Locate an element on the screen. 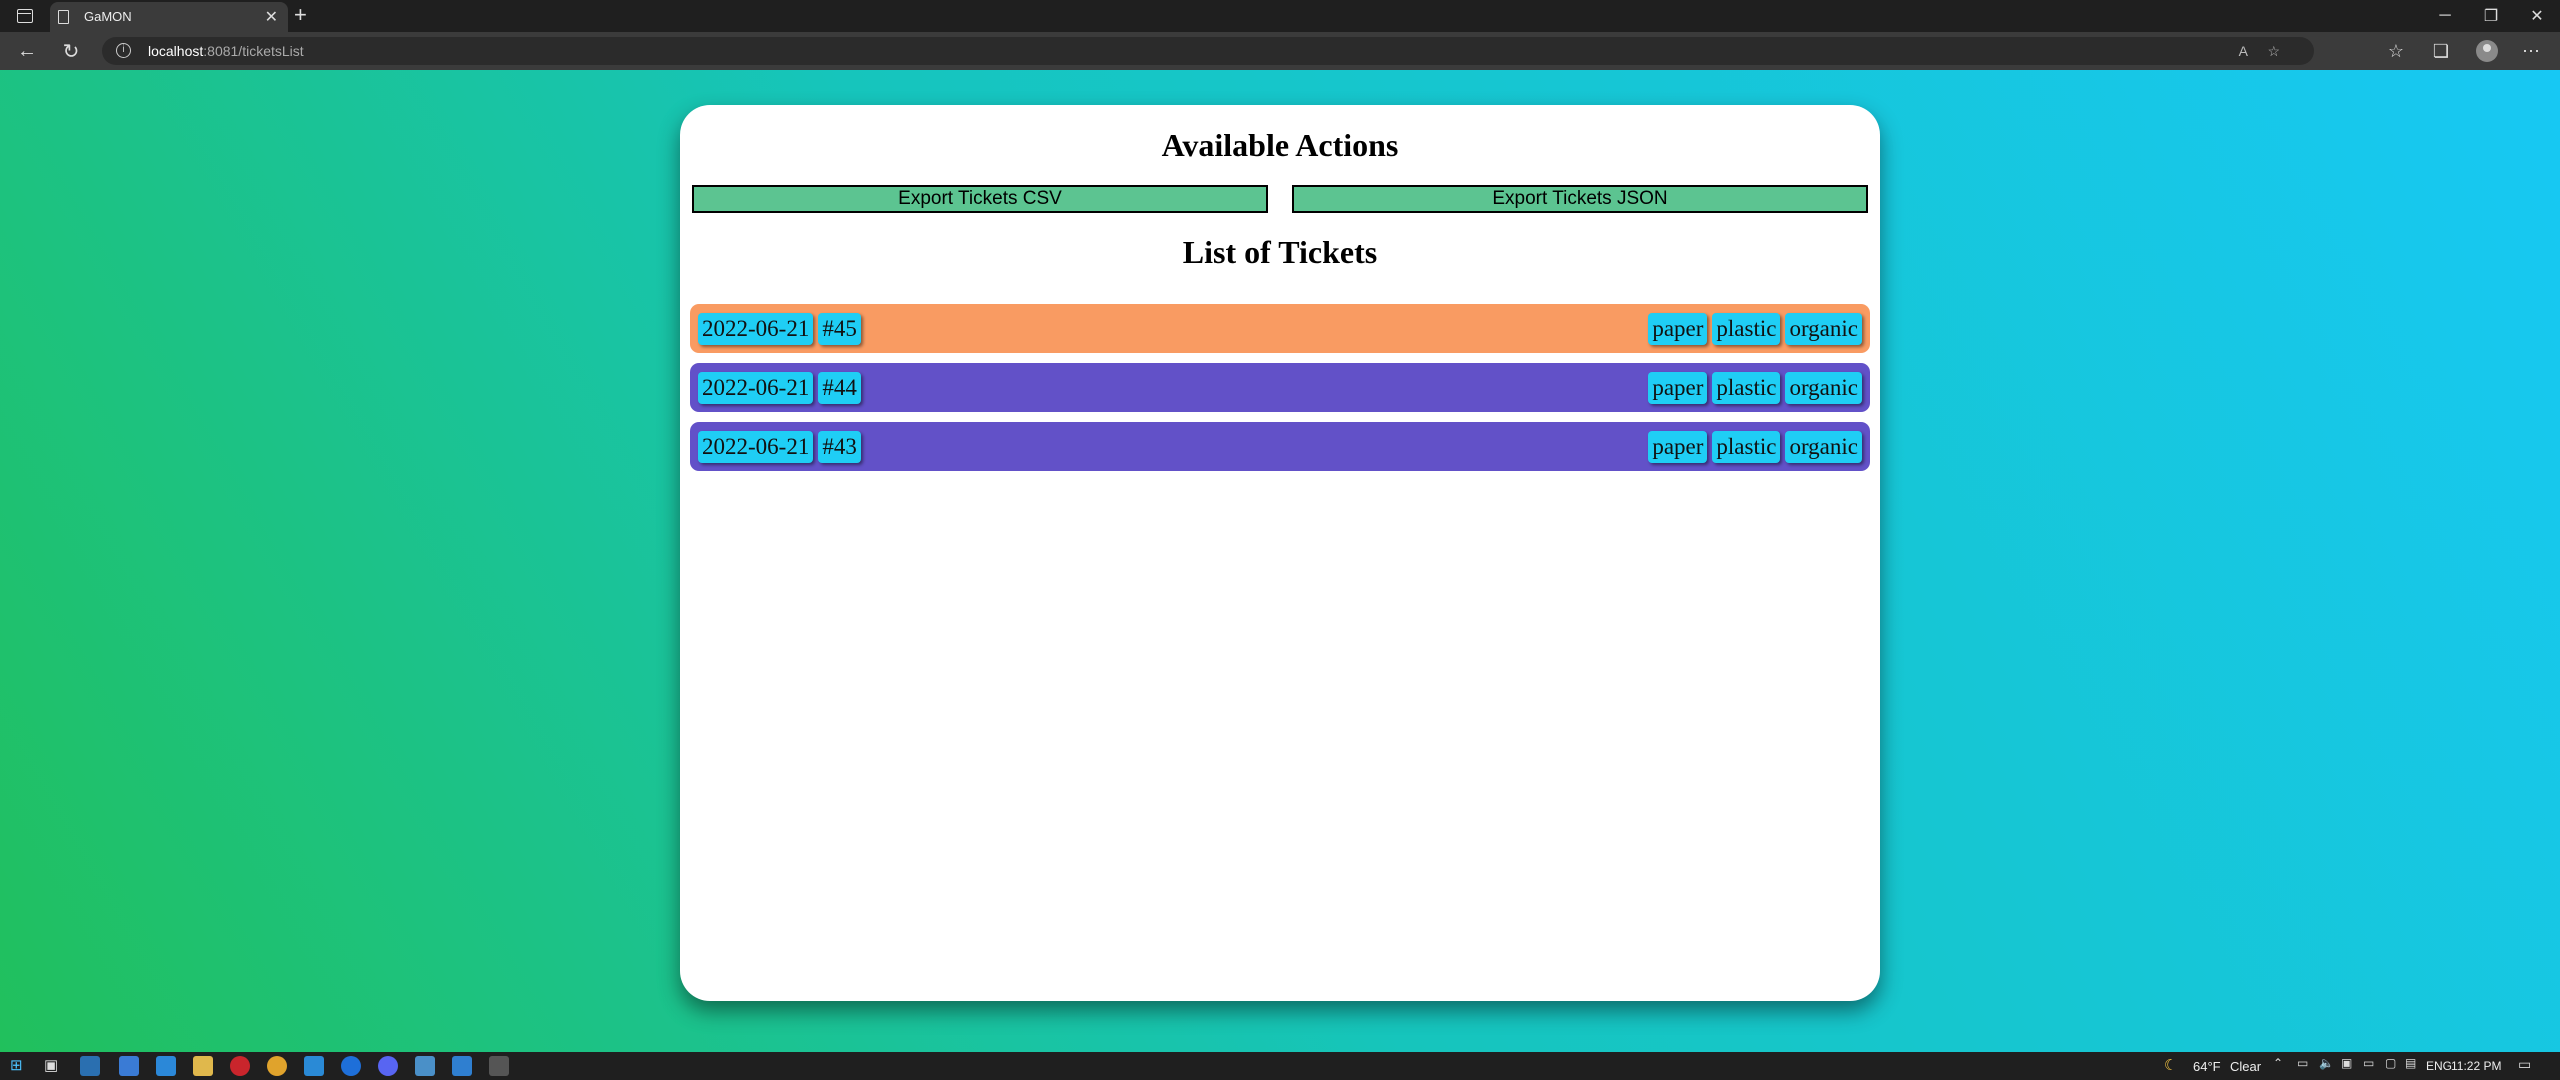 The image size is (2560, 1080). chrome-app-icon is located at coordinates (277, 1066).